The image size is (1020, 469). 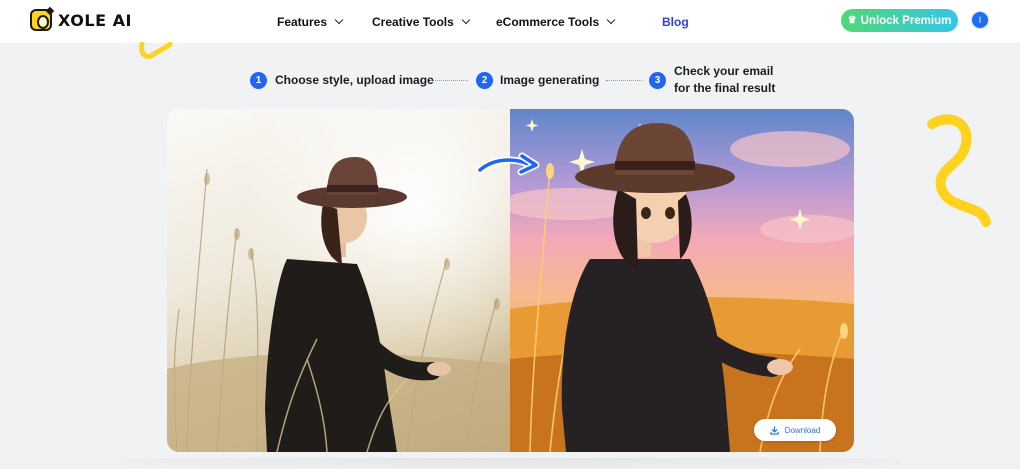 What do you see at coordinates (906, 20) in the screenshot?
I see `unlock-premium-label: Unlock Premium` at bounding box center [906, 20].